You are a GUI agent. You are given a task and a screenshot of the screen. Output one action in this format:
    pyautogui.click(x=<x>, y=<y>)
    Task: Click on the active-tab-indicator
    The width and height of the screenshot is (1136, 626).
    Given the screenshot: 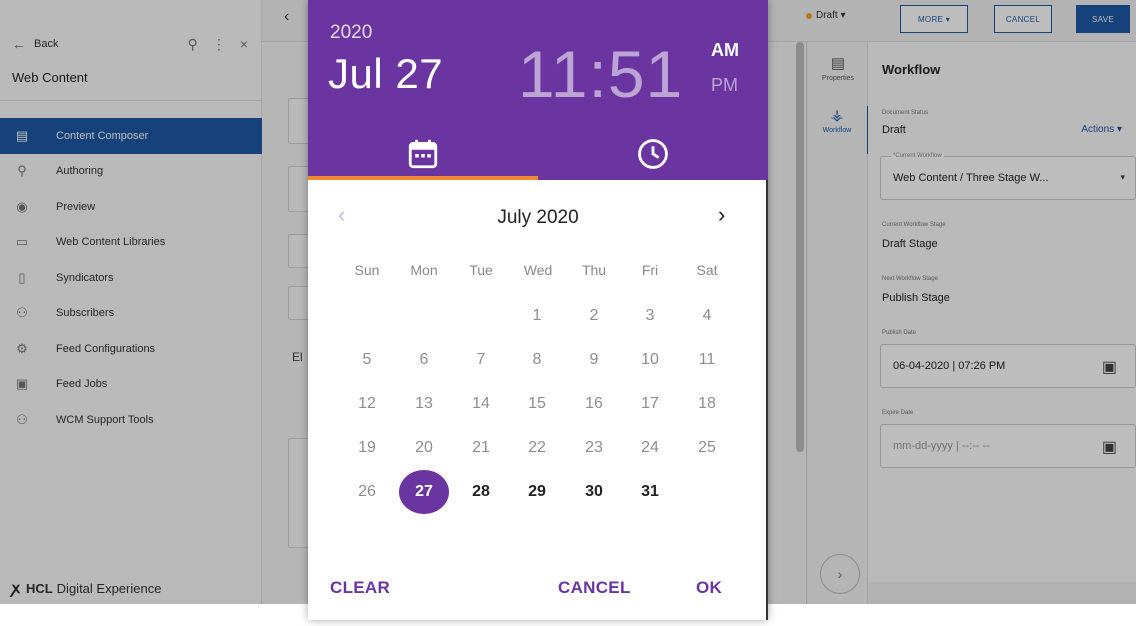 What is the action you would take?
    pyautogui.click(x=423, y=178)
    